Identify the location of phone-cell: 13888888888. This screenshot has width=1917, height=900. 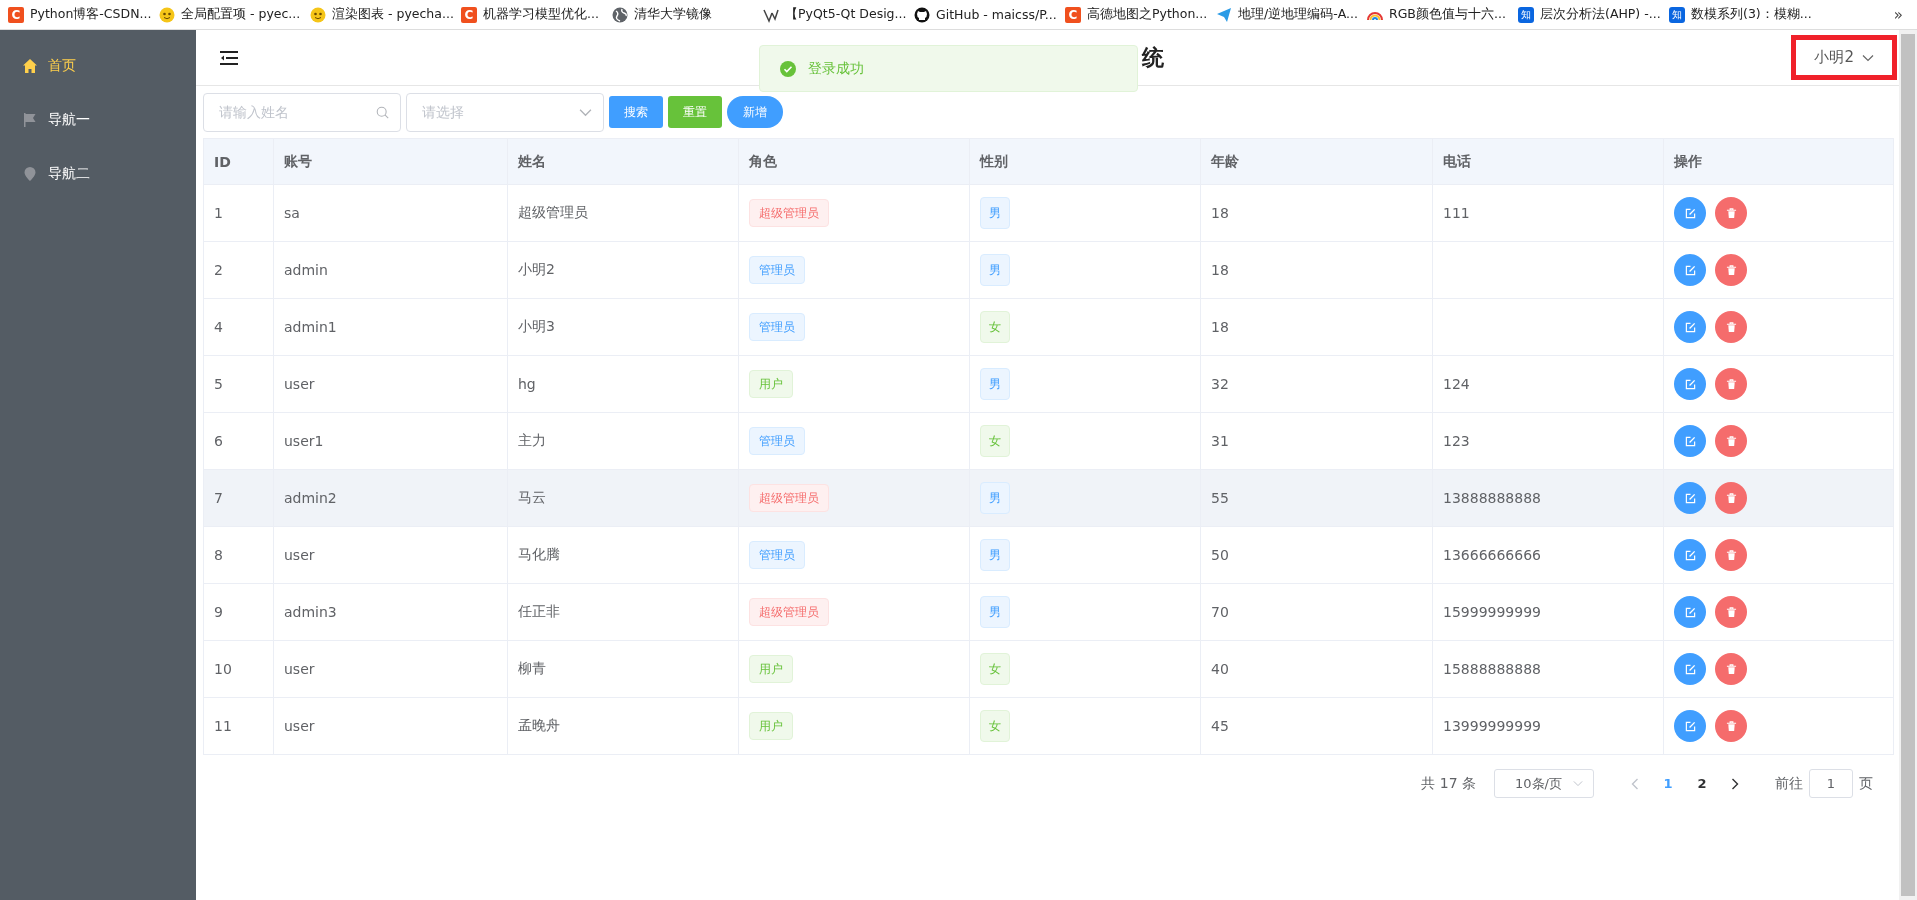
(1492, 498).